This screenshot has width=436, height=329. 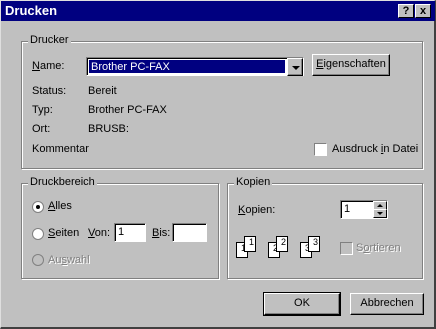 I want to click on page-icon: 1, so click(x=250, y=244).